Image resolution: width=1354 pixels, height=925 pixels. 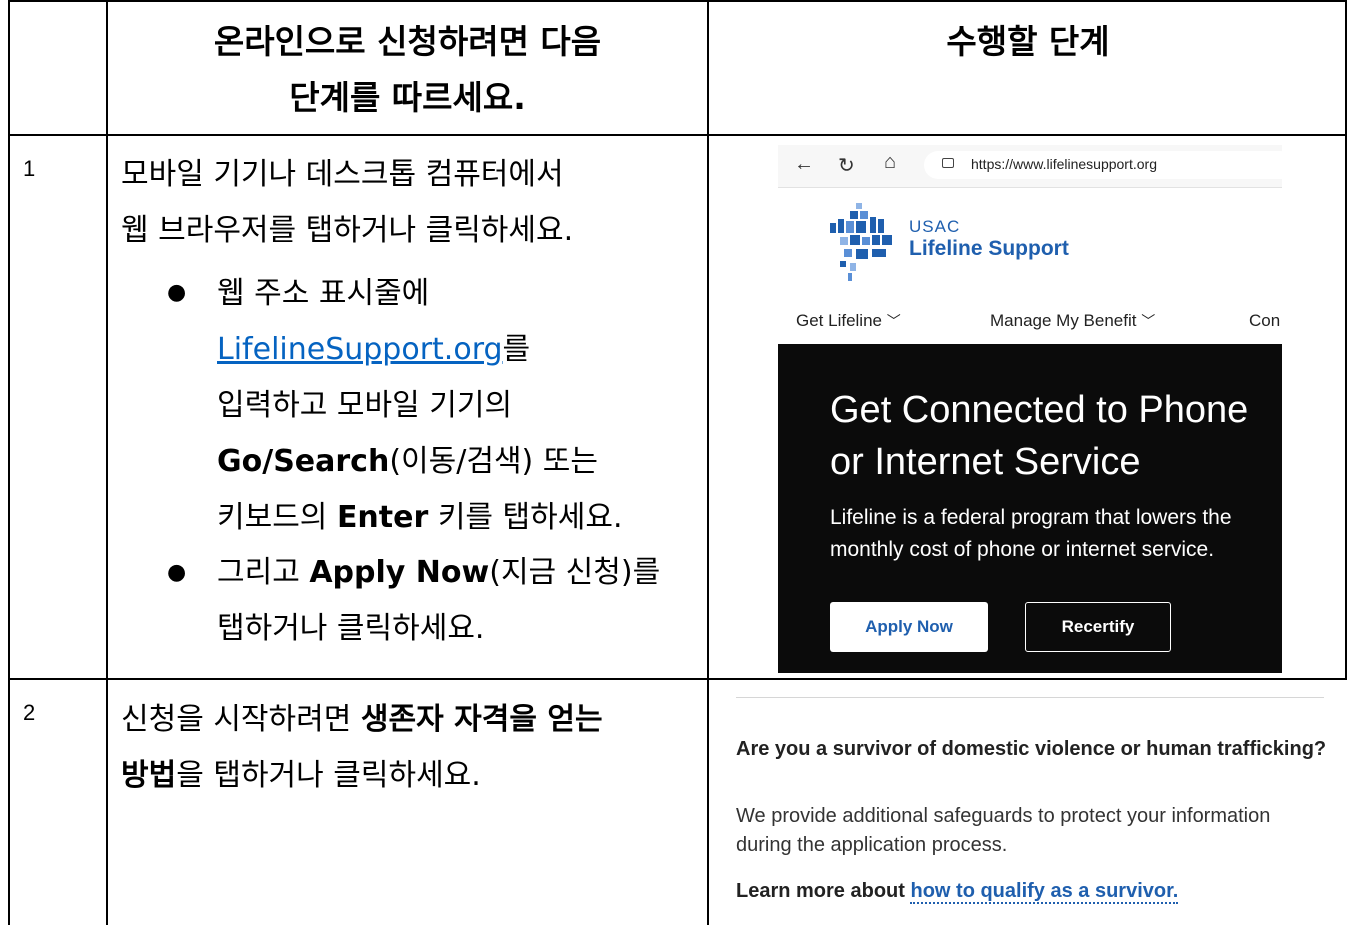 What do you see at coordinates (516, 349) in the screenshot?
I see `bullet1-after-link: 를` at bounding box center [516, 349].